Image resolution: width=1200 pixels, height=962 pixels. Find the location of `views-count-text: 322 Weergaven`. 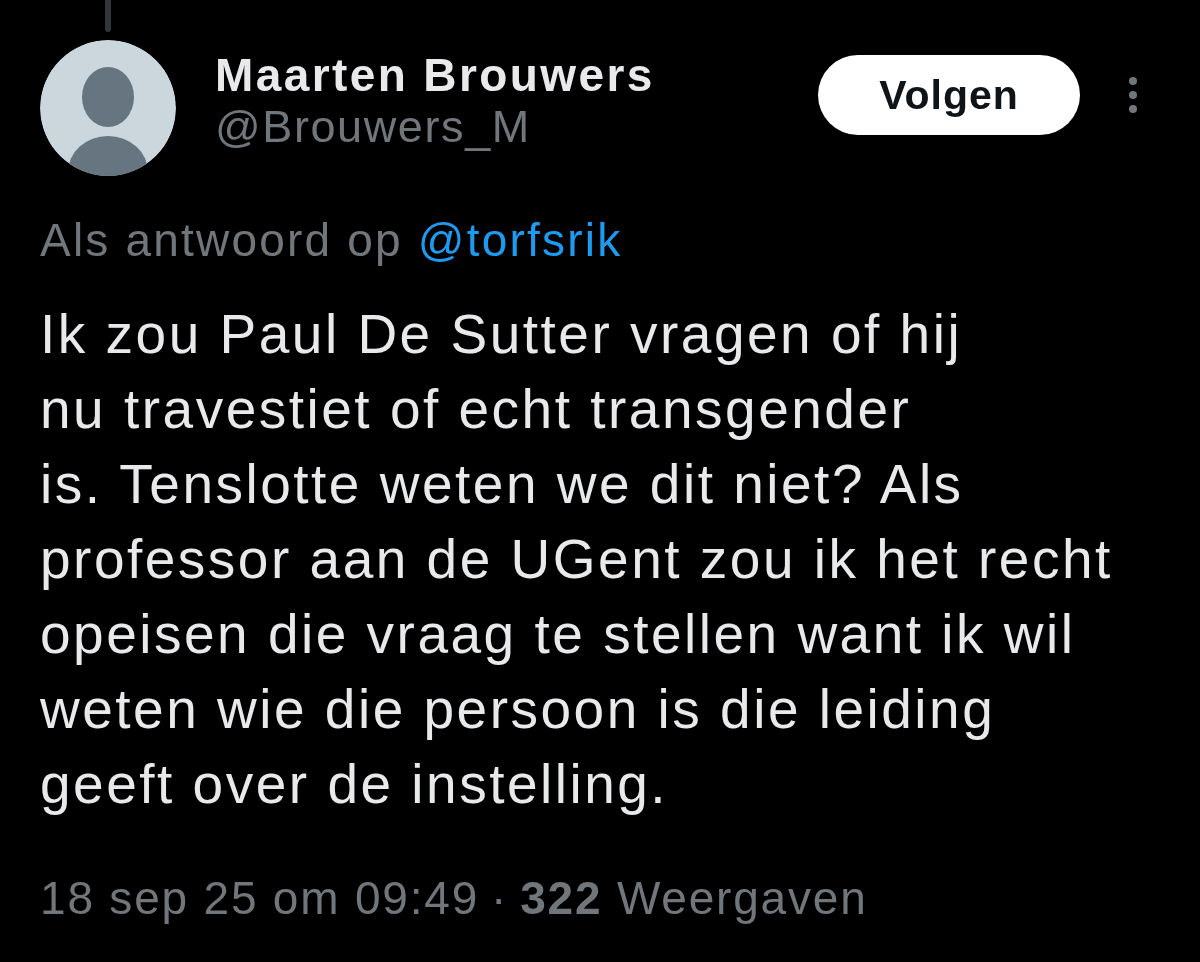

views-count-text: 322 Weergaven is located at coordinates (694, 898).